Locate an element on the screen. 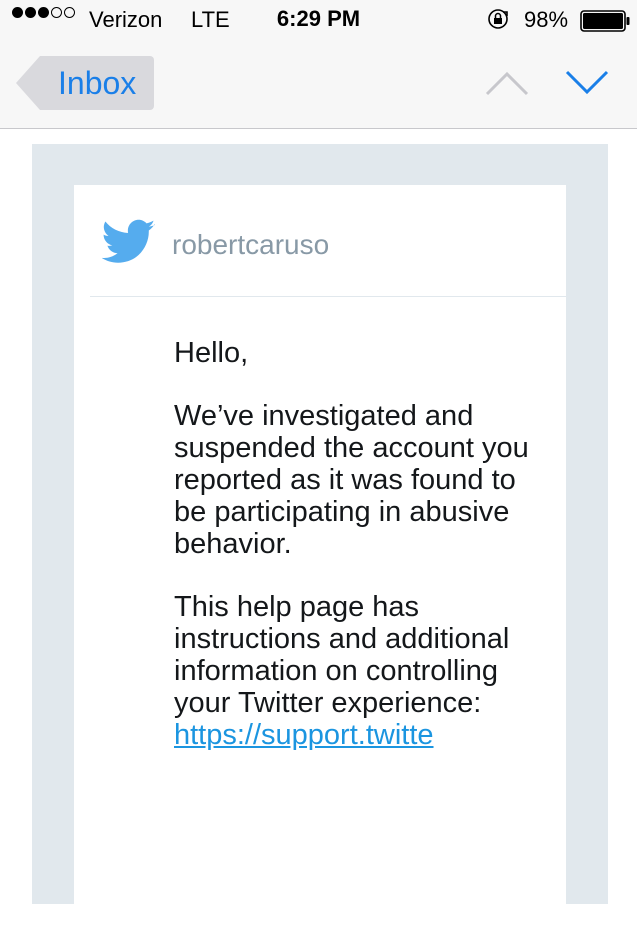 The width and height of the screenshot is (637, 945). battery-percent: 98% is located at coordinates (546, 19).